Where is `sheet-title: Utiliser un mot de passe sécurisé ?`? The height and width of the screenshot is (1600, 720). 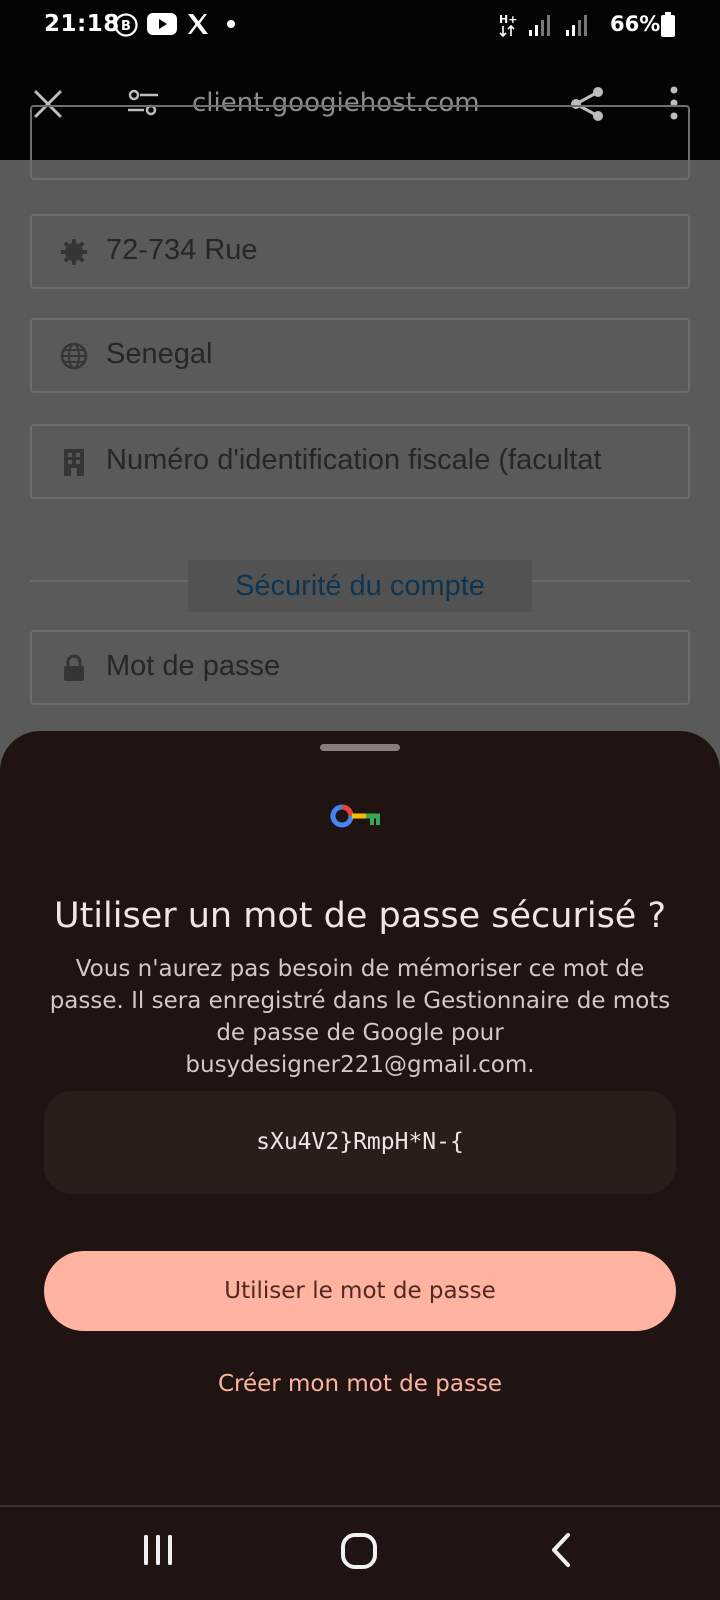 sheet-title: Utiliser un mot de passe sécurisé ? is located at coordinates (360, 916).